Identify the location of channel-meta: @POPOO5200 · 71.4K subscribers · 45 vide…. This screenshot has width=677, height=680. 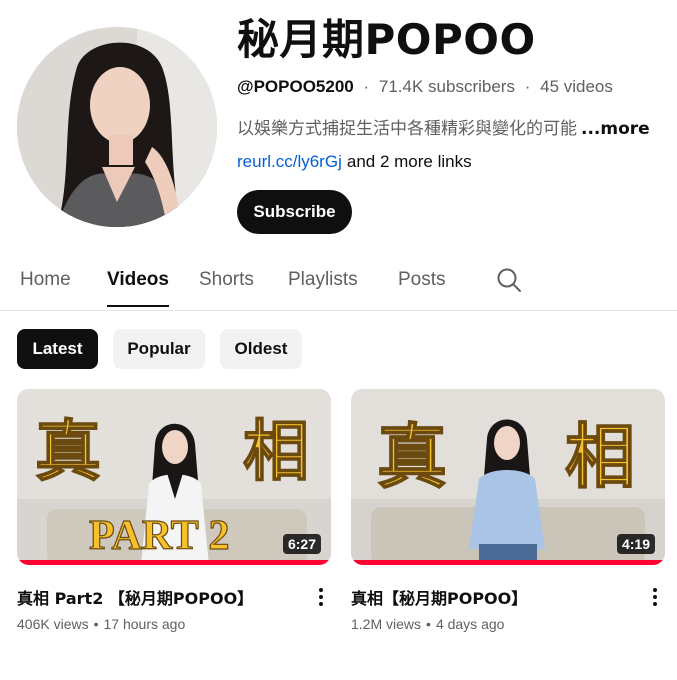
(425, 87).